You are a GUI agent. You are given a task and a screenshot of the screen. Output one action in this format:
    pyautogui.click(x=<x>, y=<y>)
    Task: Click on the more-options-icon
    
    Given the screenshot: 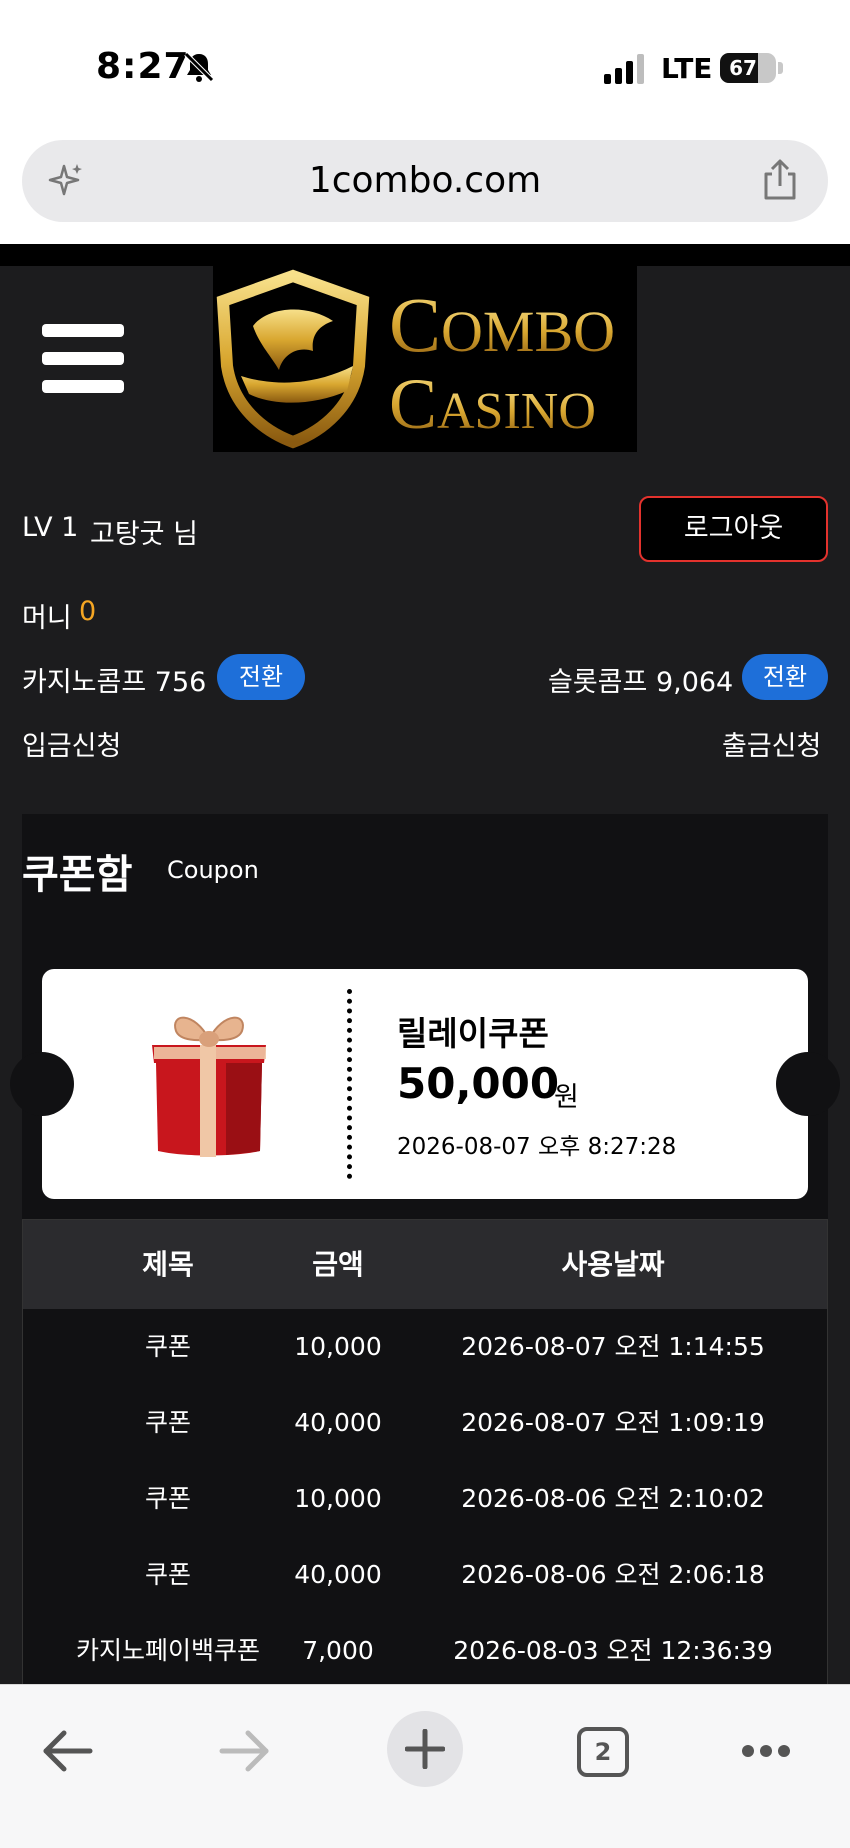 What is the action you would take?
    pyautogui.click(x=766, y=1751)
    